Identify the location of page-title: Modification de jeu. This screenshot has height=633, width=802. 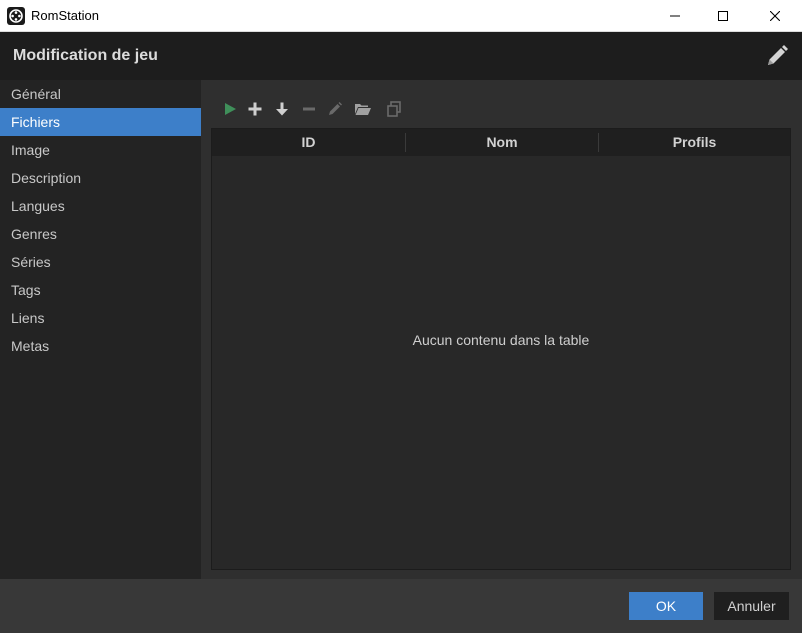
(85, 55).